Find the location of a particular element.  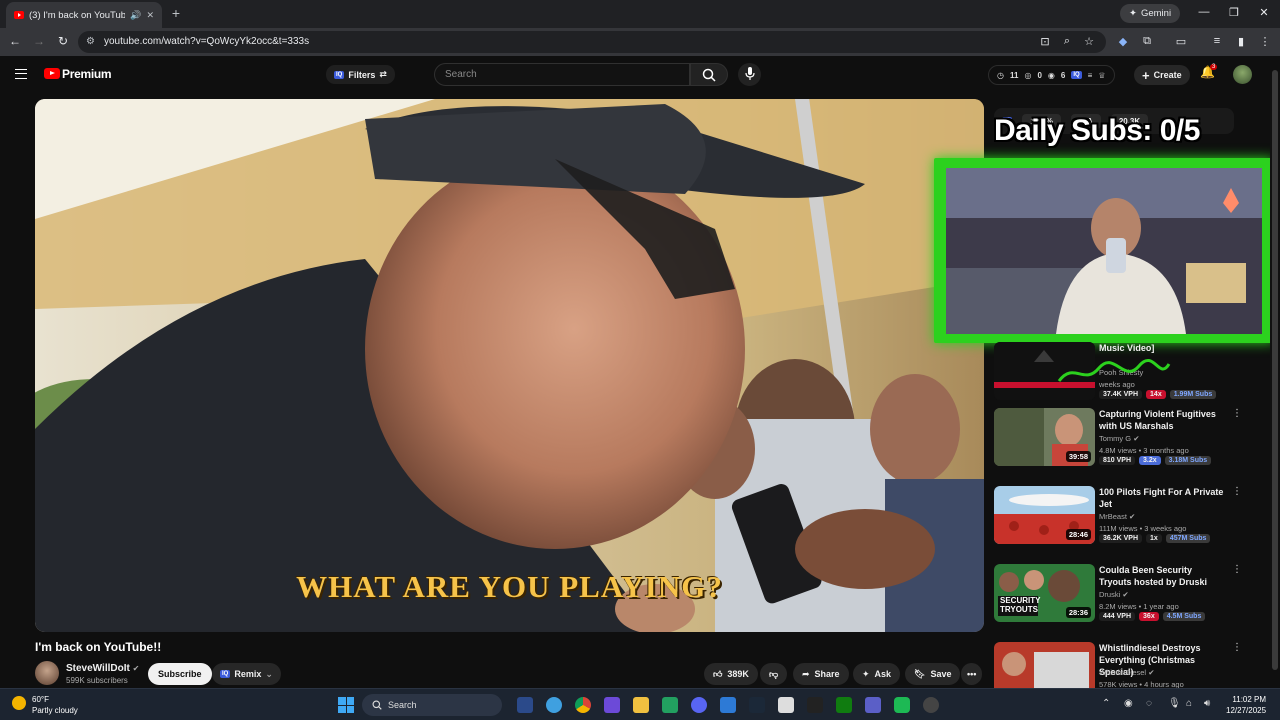

scrollbar-thumb is located at coordinates (1275, 370).